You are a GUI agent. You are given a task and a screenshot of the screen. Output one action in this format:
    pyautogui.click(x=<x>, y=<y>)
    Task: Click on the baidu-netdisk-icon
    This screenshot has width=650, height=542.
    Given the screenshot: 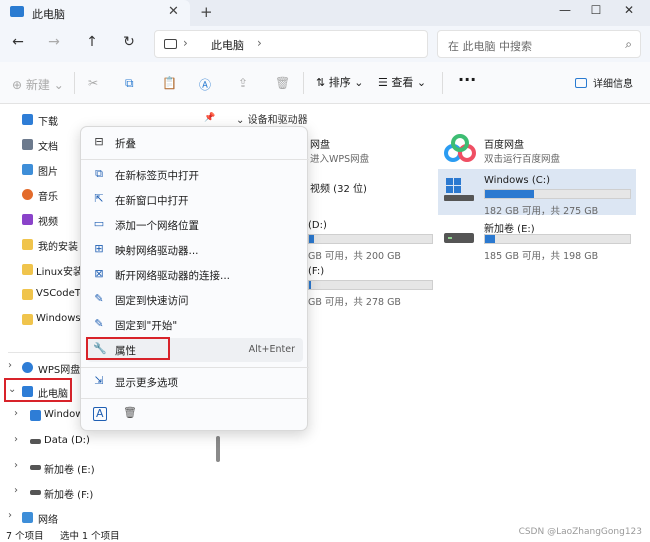 What is the action you would take?
    pyautogui.click(x=460, y=150)
    